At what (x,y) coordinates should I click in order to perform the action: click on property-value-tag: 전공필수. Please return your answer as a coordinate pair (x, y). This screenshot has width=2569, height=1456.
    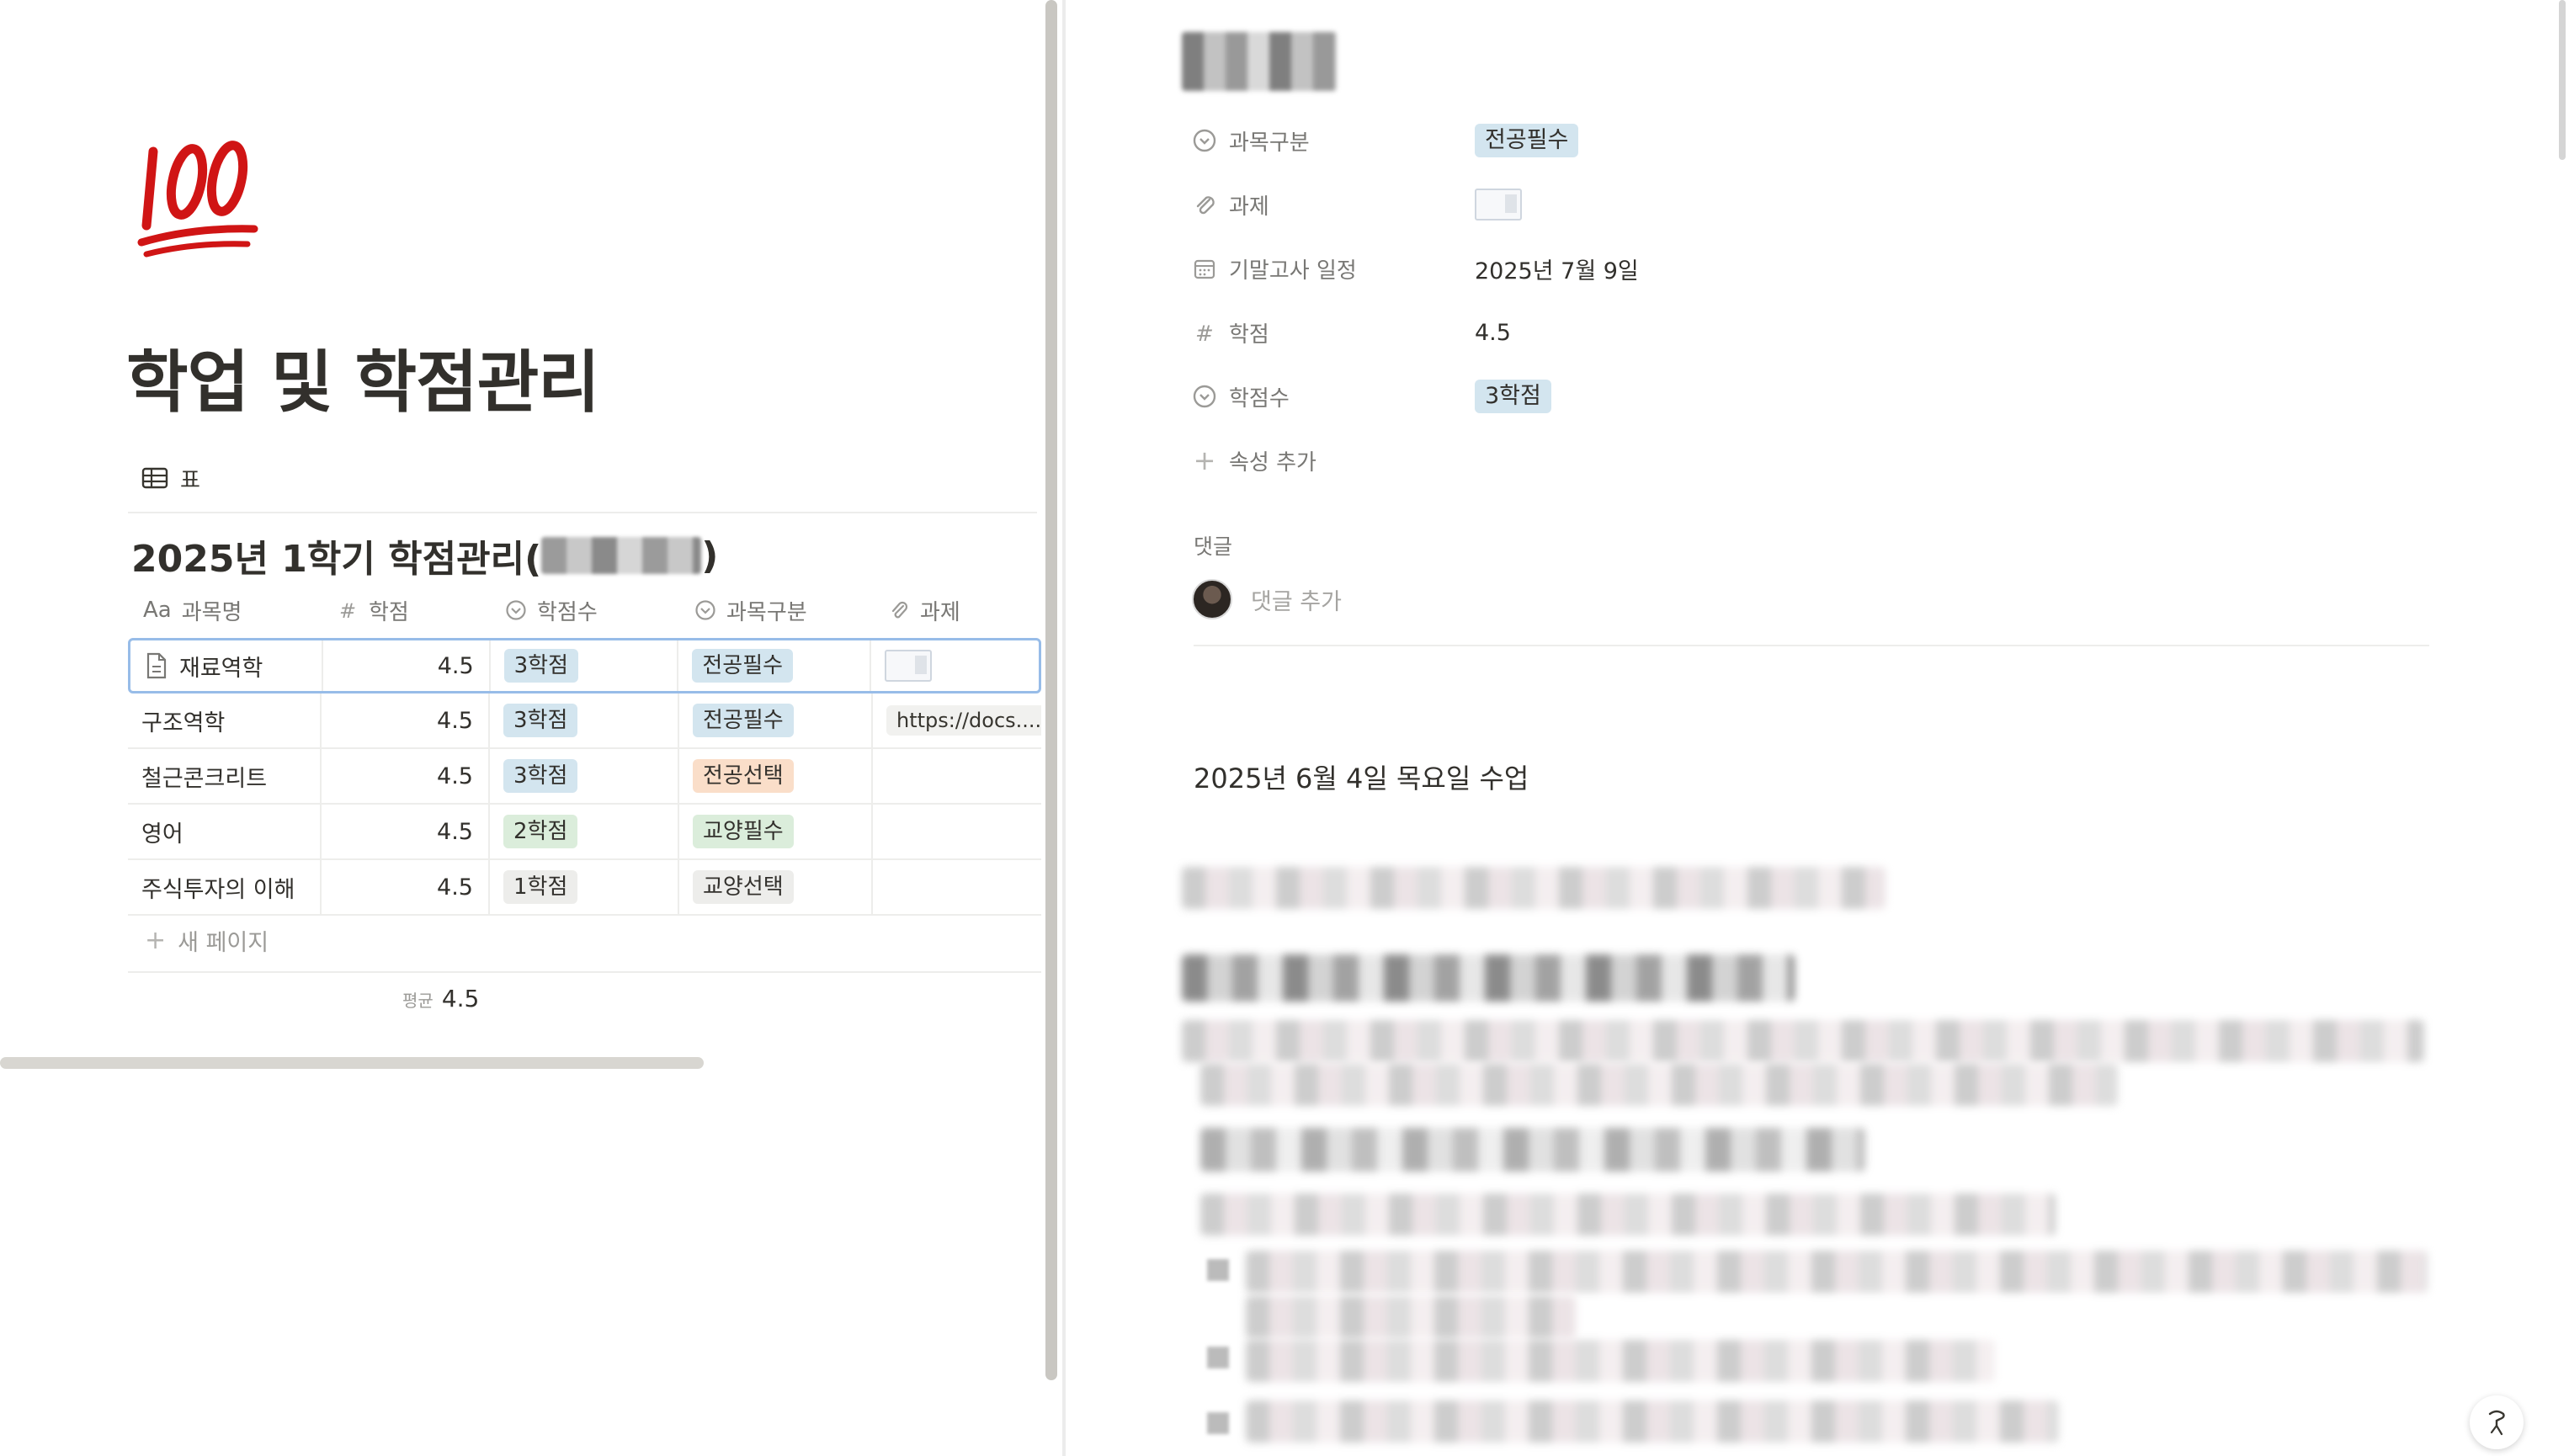
    Looking at the image, I should click on (1527, 140).